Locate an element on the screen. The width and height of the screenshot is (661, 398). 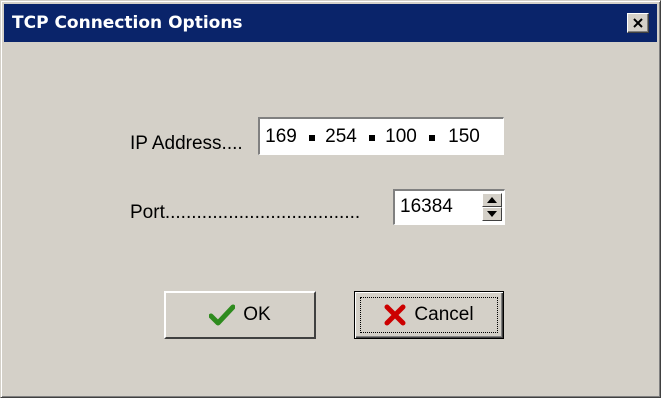
cancel-button: Cancel is located at coordinates (429, 315).